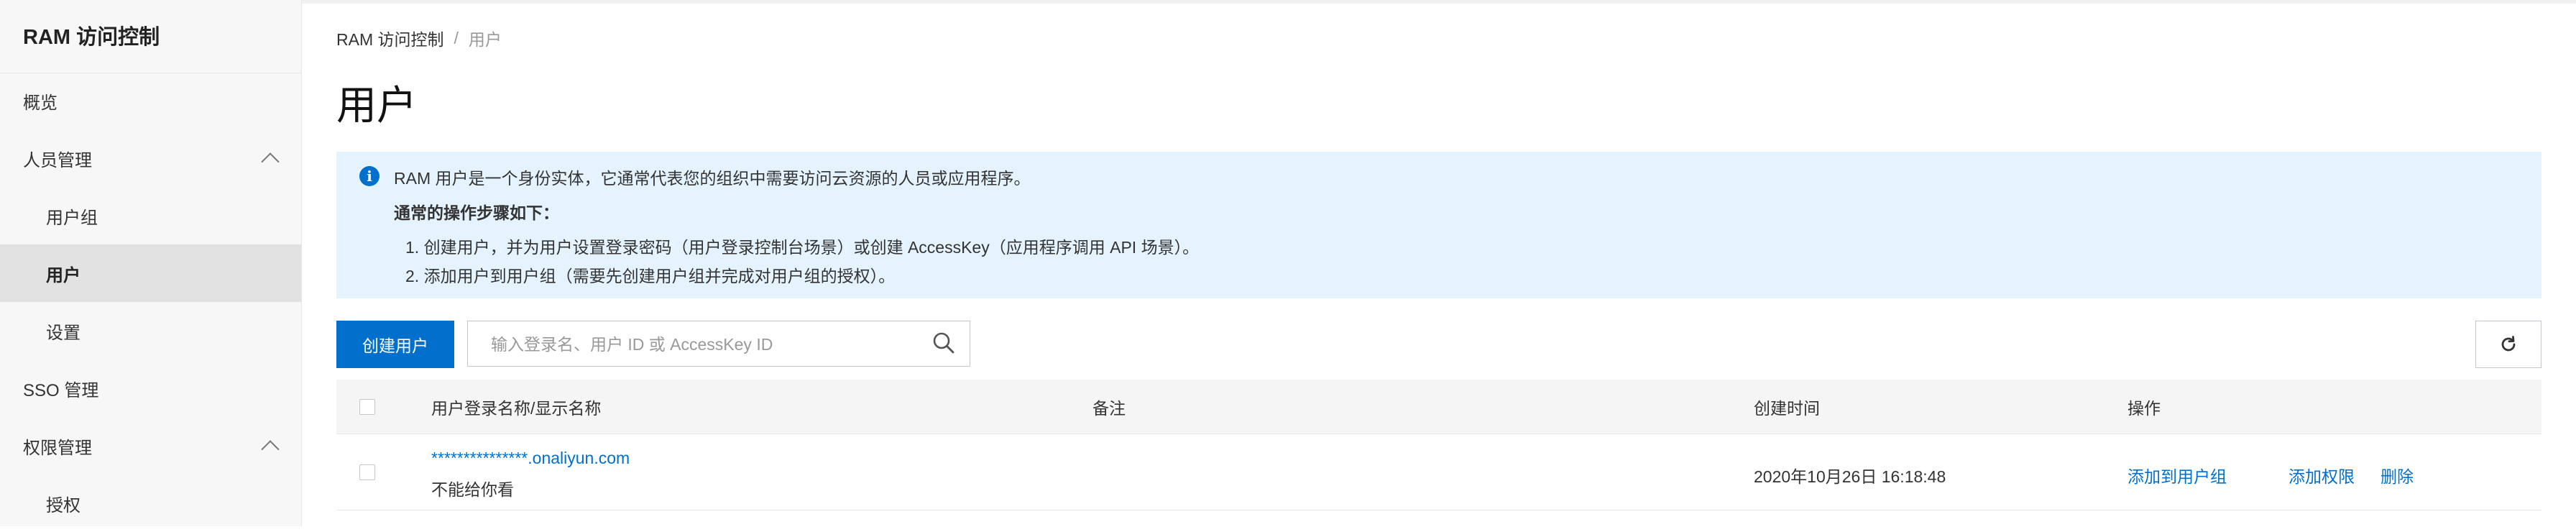 The image size is (2576, 532). Describe the element at coordinates (72, 218) in the screenshot. I see `sidebar-item-label: 用户组` at that location.